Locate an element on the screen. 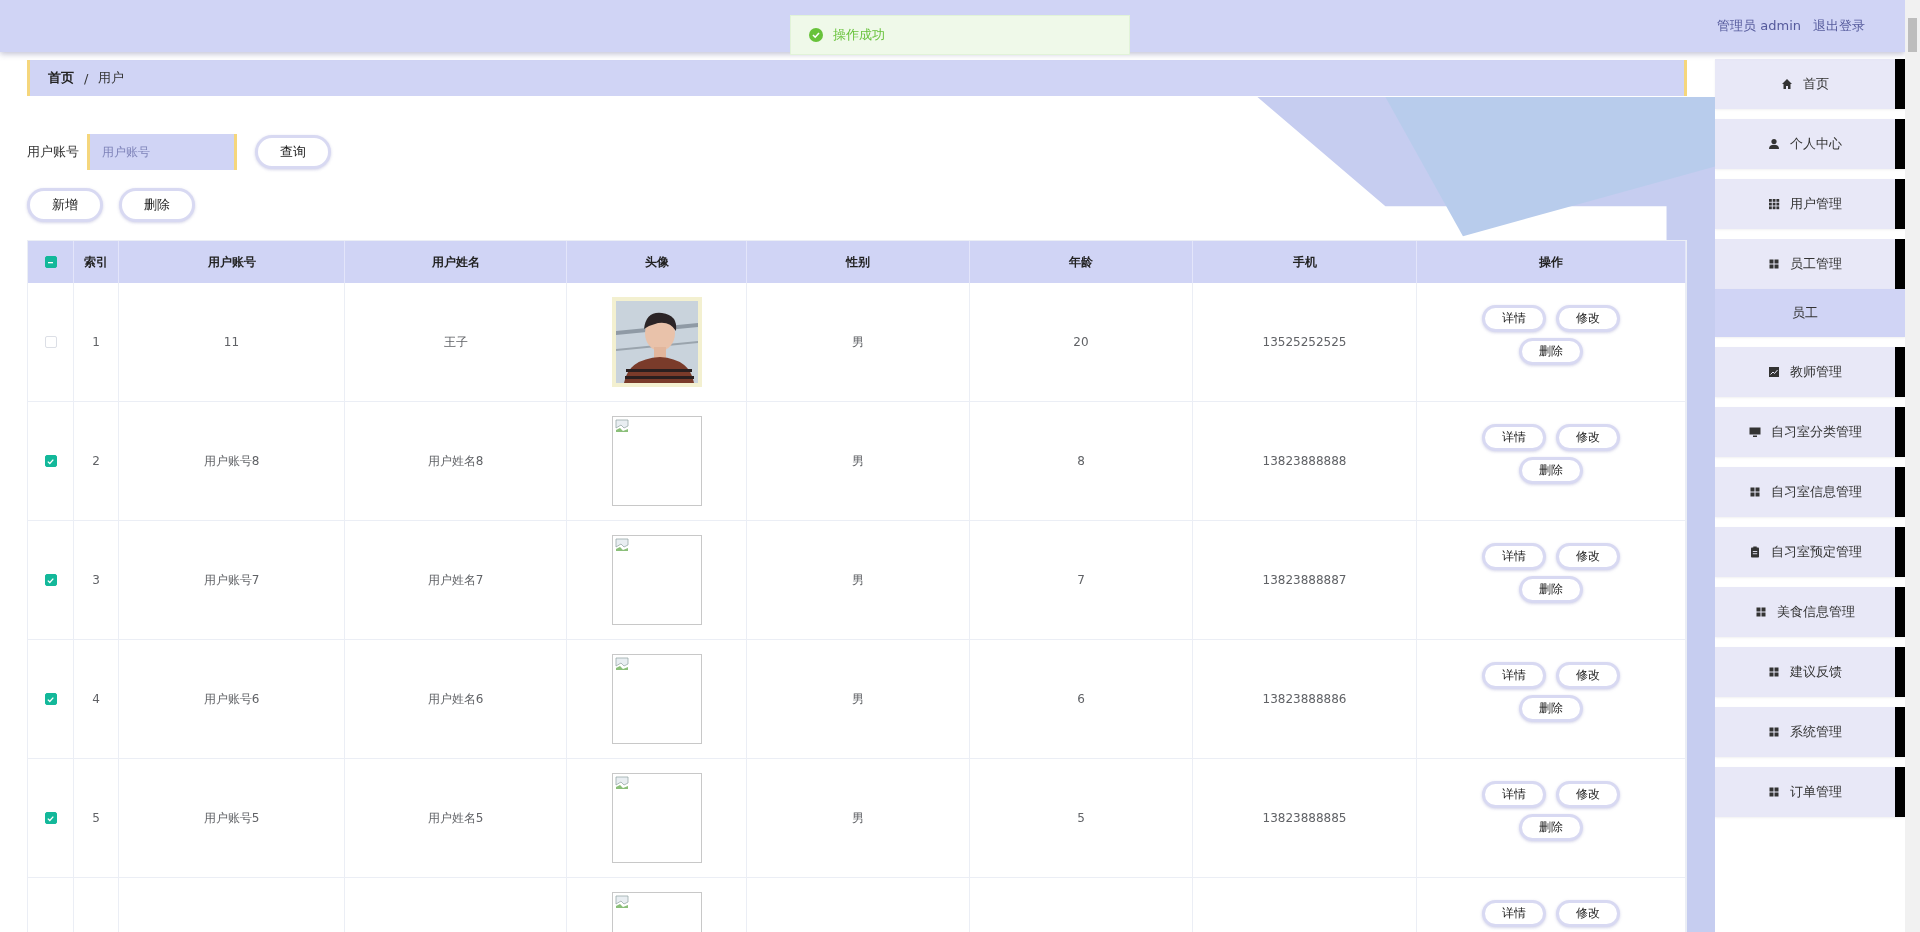 The height and width of the screenshot is (932, 1920). index-cell: 2 is located at coordinates (96, 461).